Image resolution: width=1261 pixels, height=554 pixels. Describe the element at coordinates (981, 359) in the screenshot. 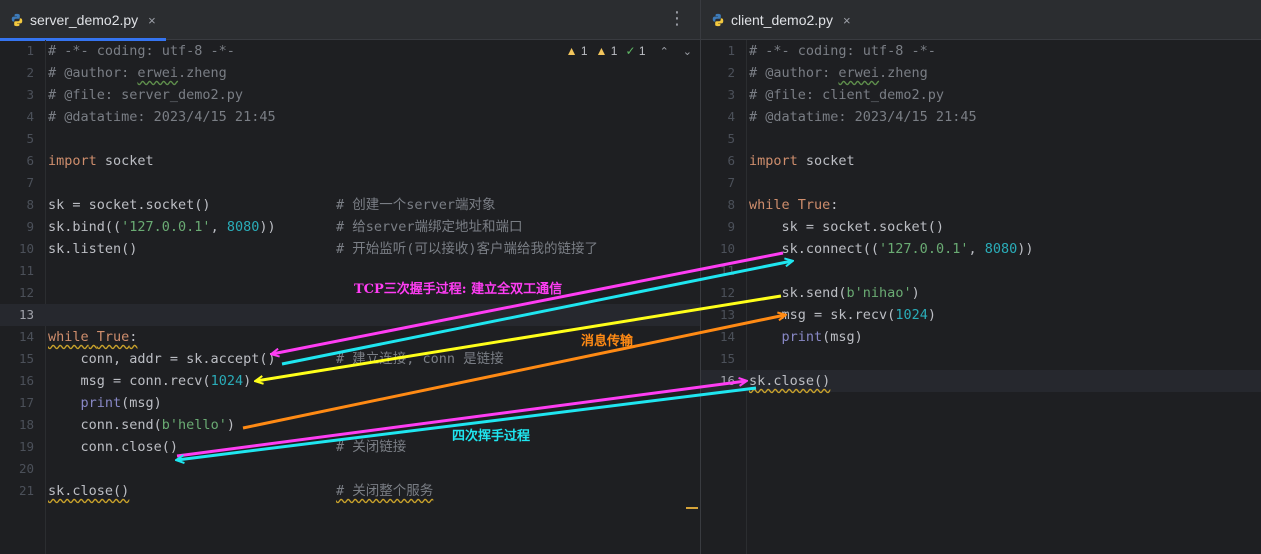

I see `code-line: 15` at that location.